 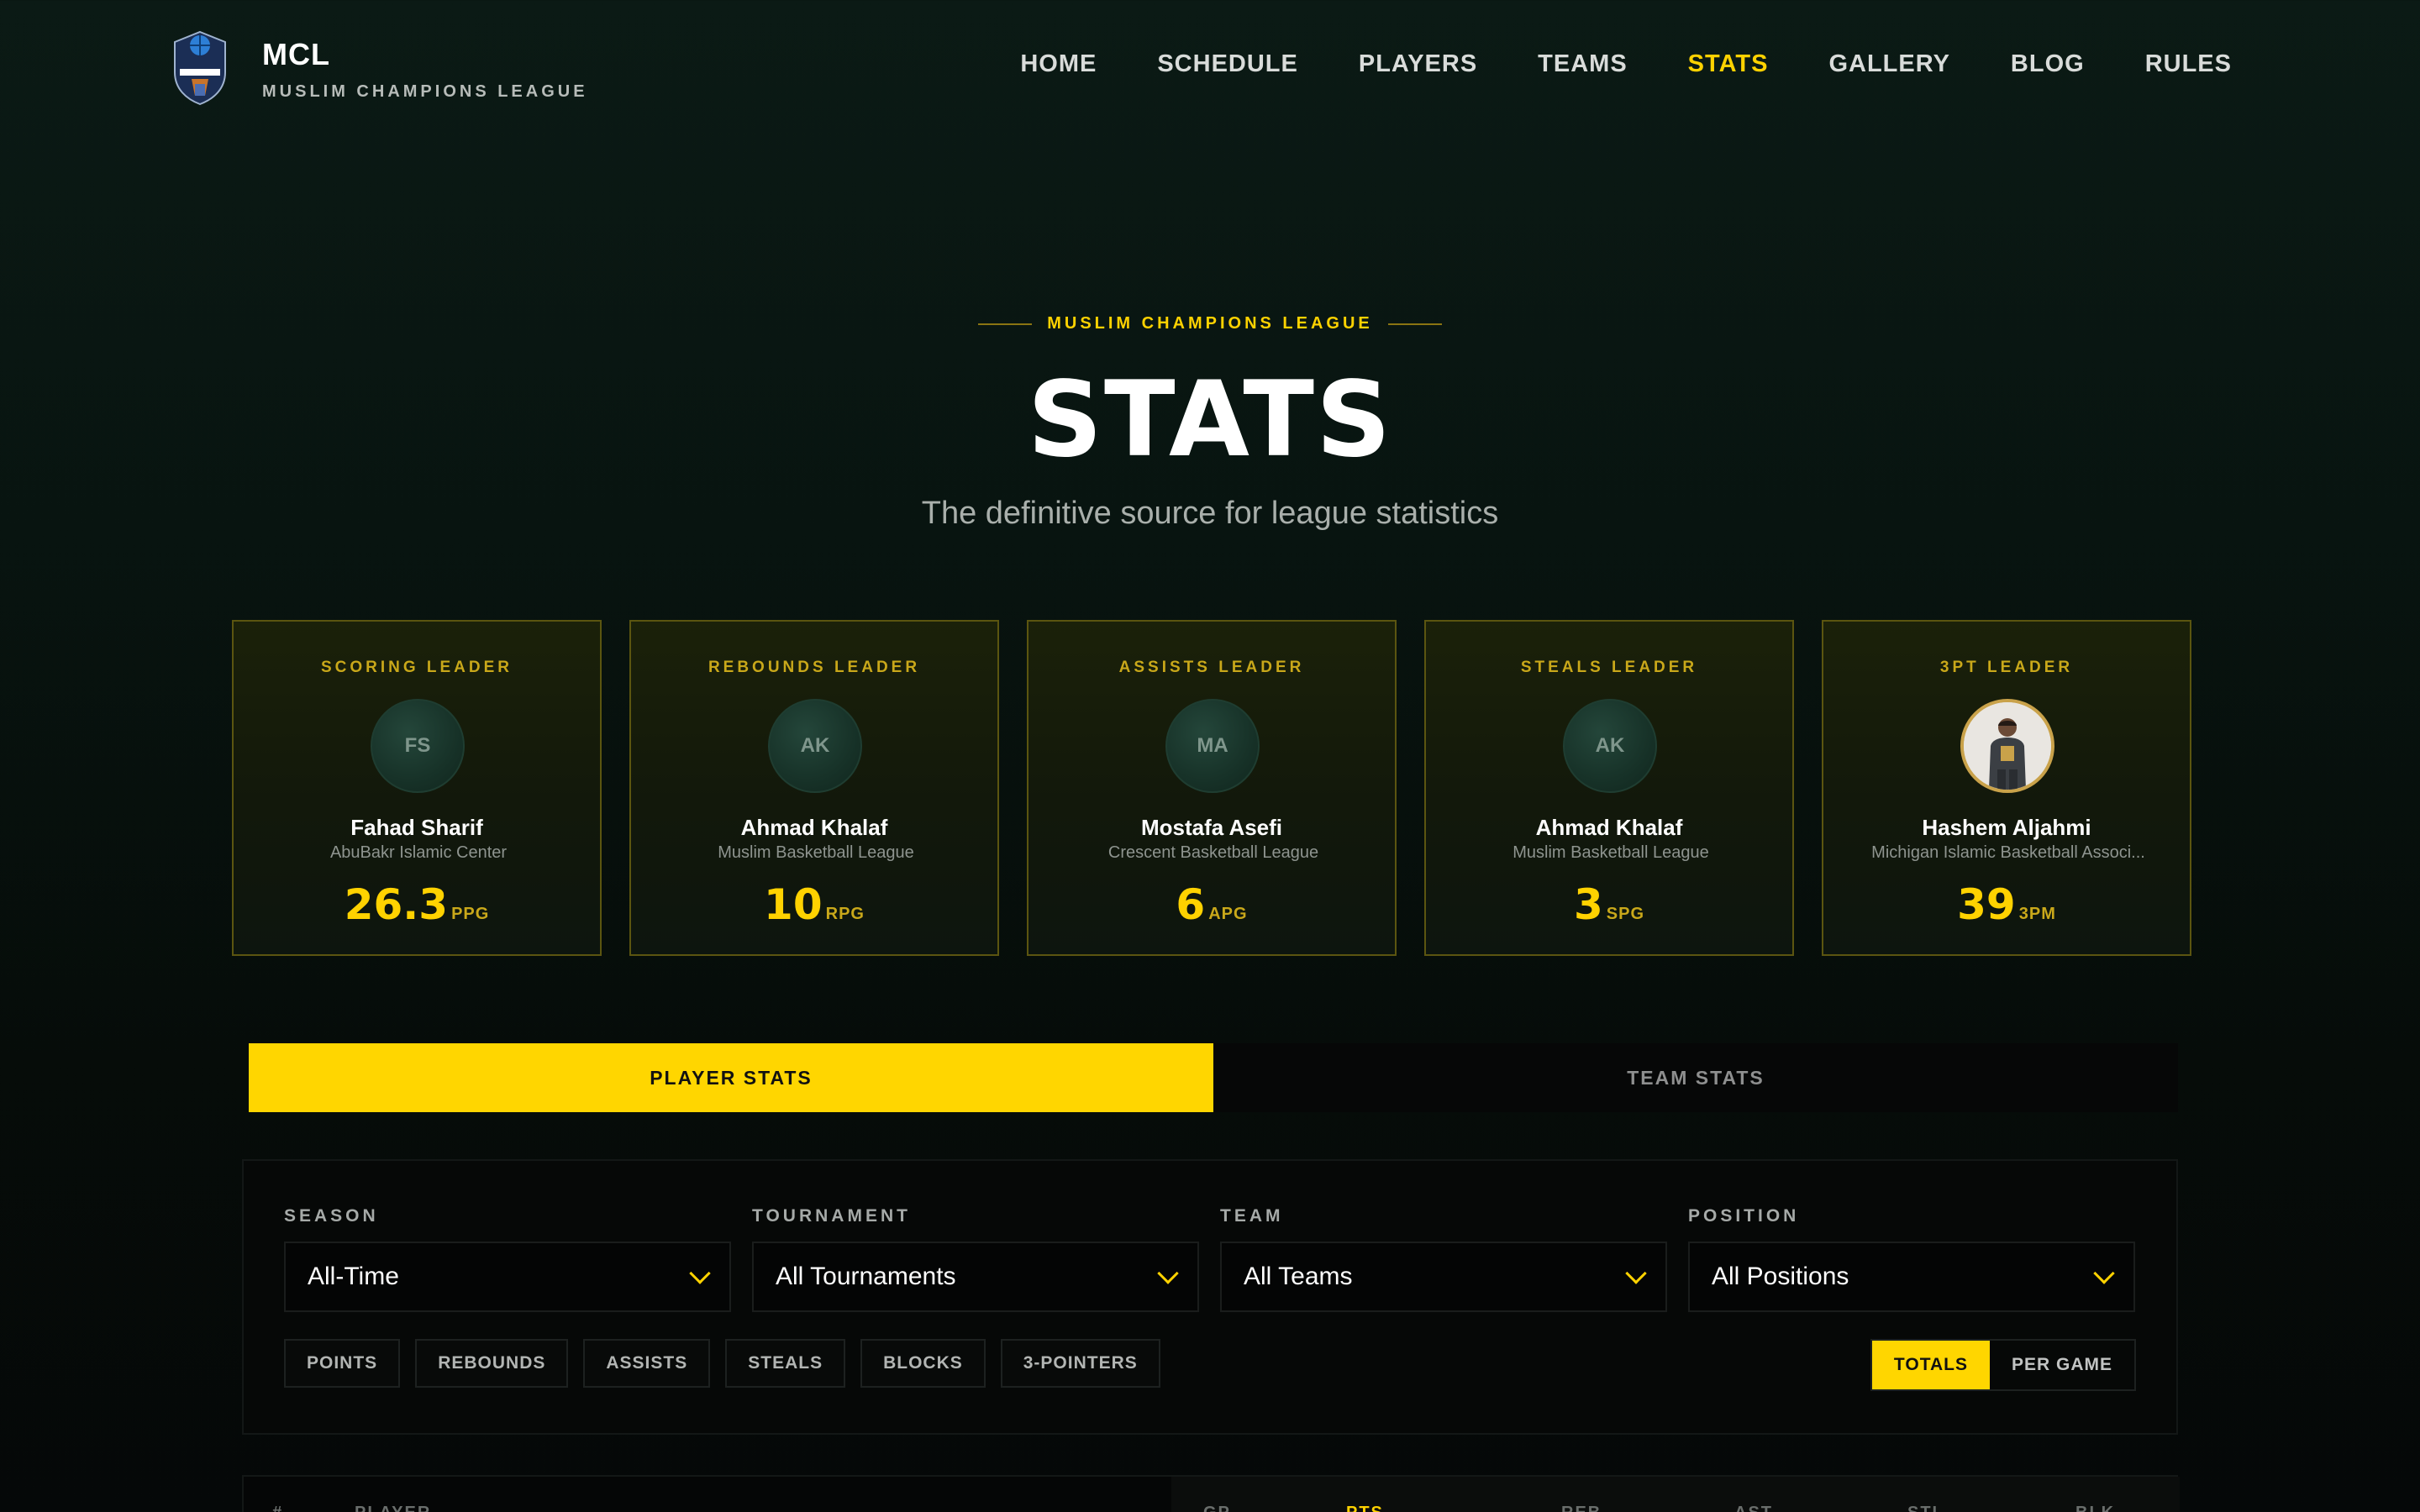 I want to click on leader-stat-unit: APG, so click(x=1228, y=914).